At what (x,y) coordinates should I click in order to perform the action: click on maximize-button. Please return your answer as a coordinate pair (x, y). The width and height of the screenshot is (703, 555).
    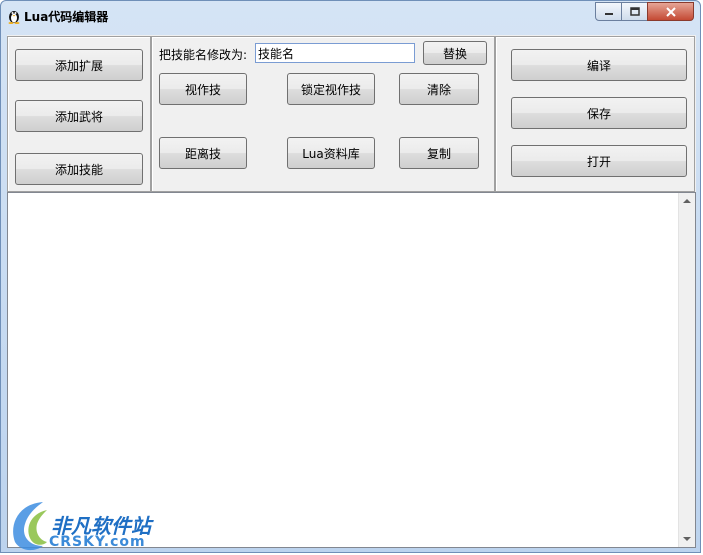
    Looking at the image, I should click on (634, 11).